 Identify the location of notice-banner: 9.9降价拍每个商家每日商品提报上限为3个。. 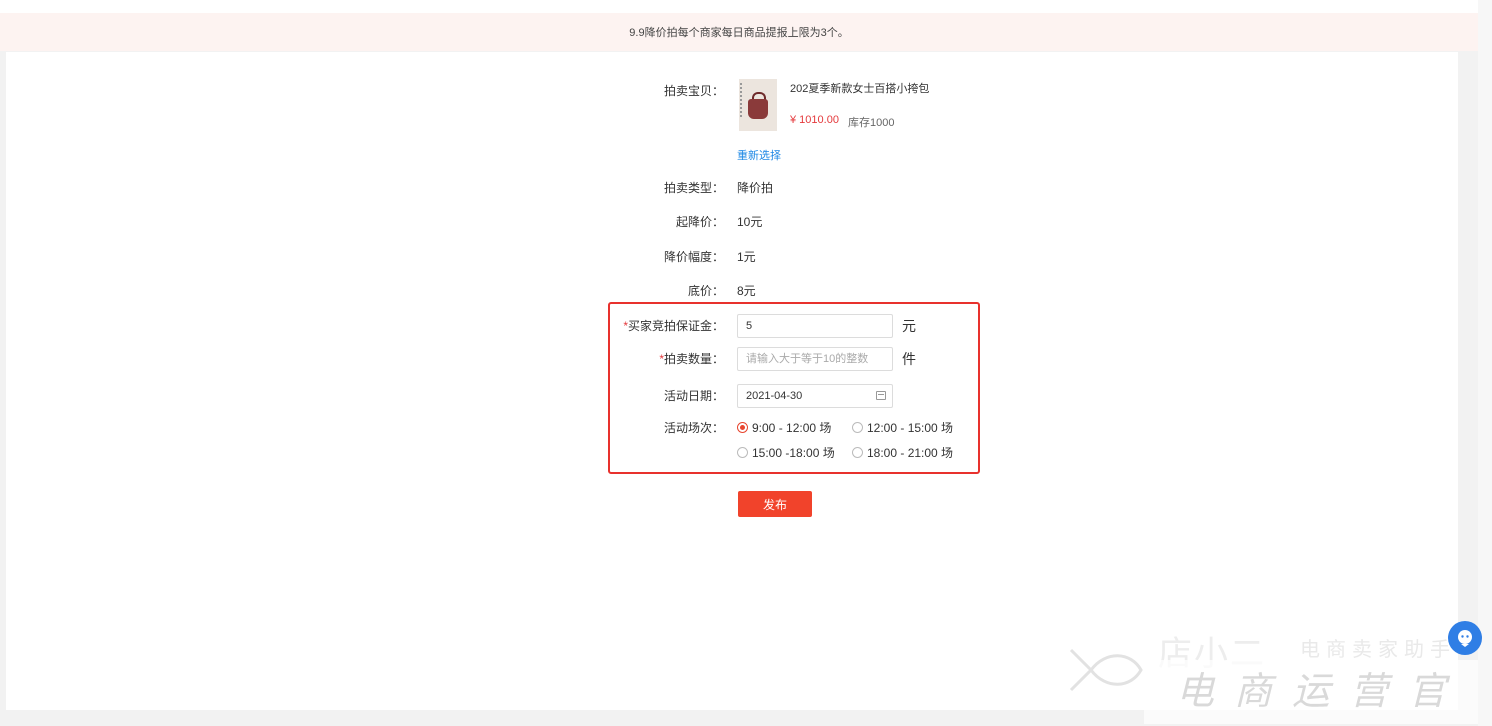
(739, 32).